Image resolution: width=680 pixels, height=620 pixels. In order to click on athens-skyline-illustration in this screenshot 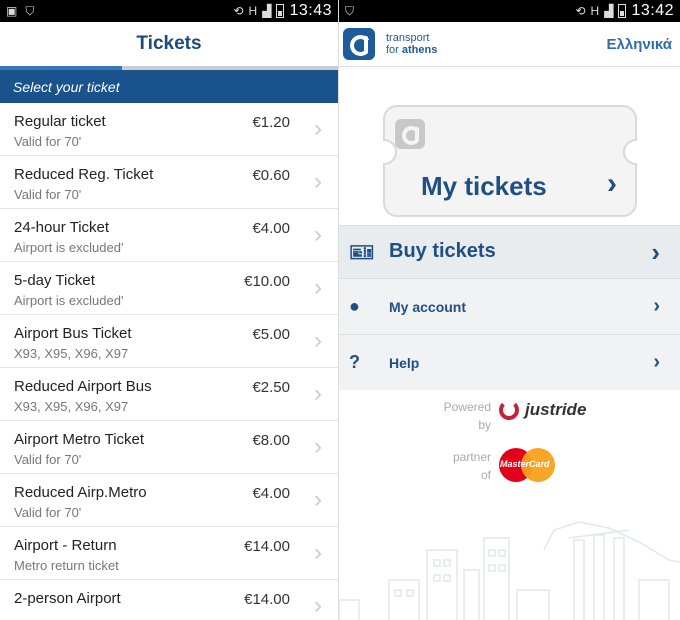, I will do `click(509, 570)`.